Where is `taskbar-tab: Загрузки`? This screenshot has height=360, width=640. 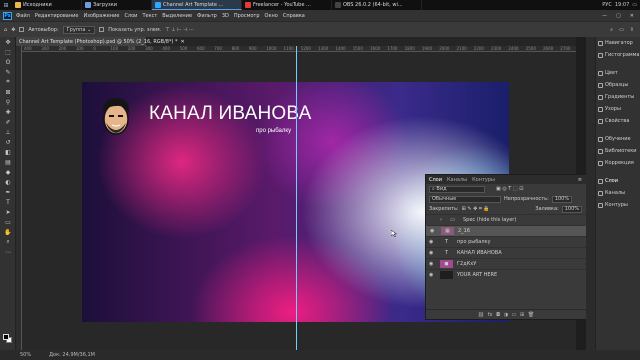 taskbar-tab: Загрузки is located at coordinates (117, 5).